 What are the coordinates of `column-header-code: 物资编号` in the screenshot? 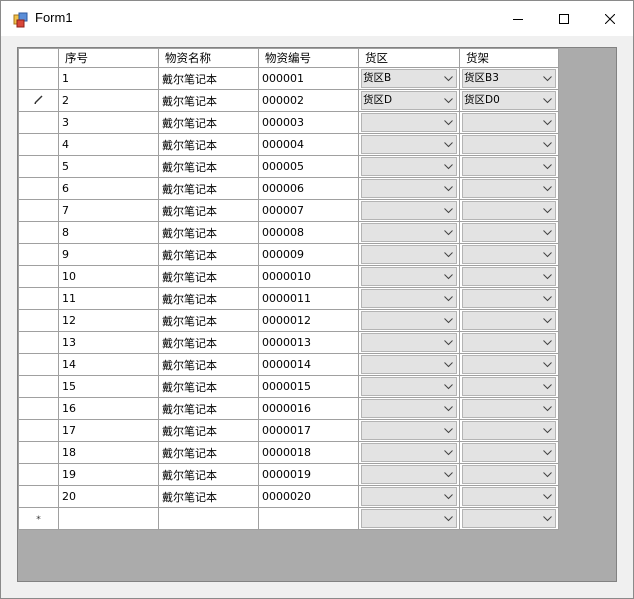 It's located at (308, 58).